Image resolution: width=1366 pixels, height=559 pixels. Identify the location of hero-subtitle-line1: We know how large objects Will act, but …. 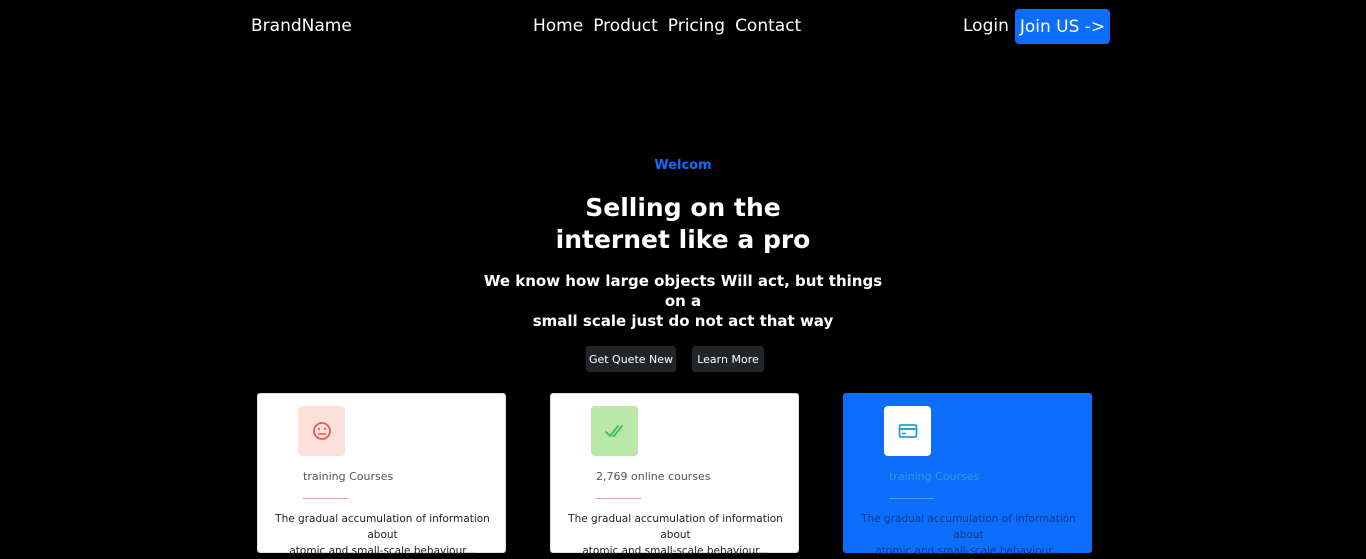
(683, 291).